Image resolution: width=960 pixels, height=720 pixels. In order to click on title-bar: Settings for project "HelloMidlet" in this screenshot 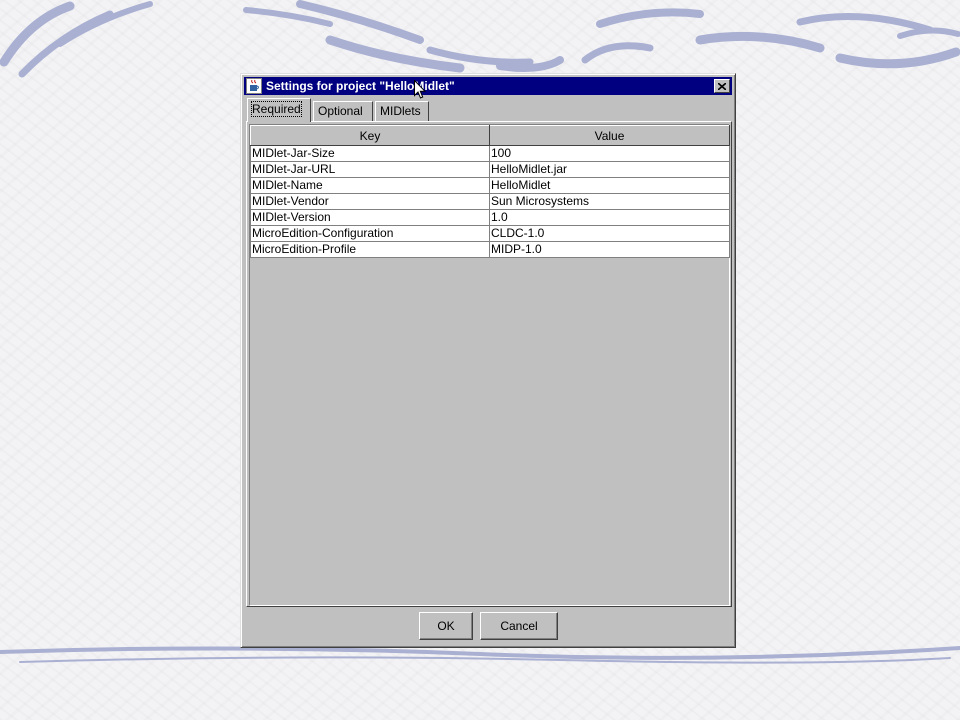, I will do `click(488, 86)`.